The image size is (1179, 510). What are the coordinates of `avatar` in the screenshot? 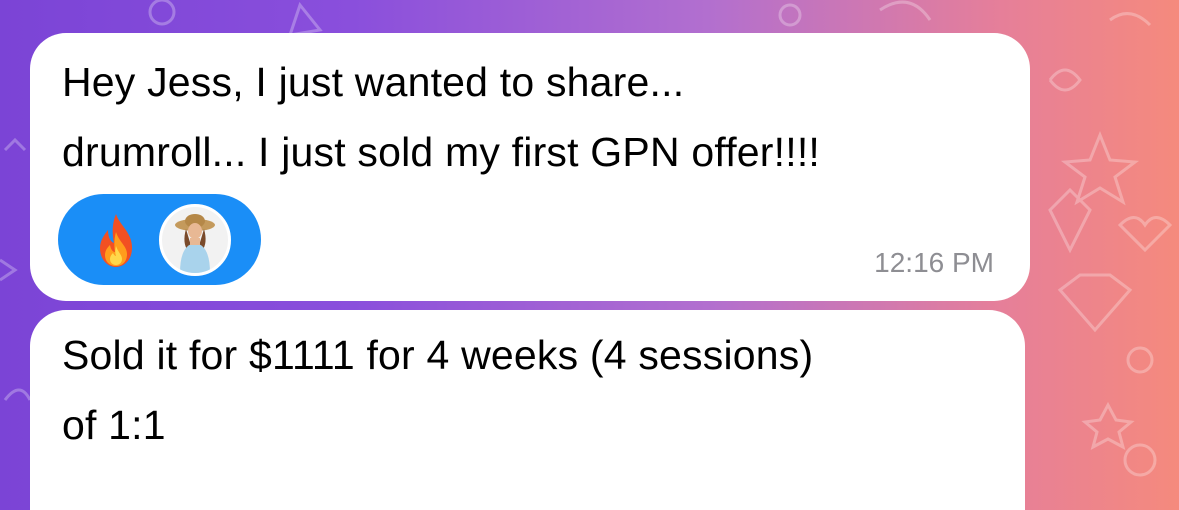 It's located at (195, 240).